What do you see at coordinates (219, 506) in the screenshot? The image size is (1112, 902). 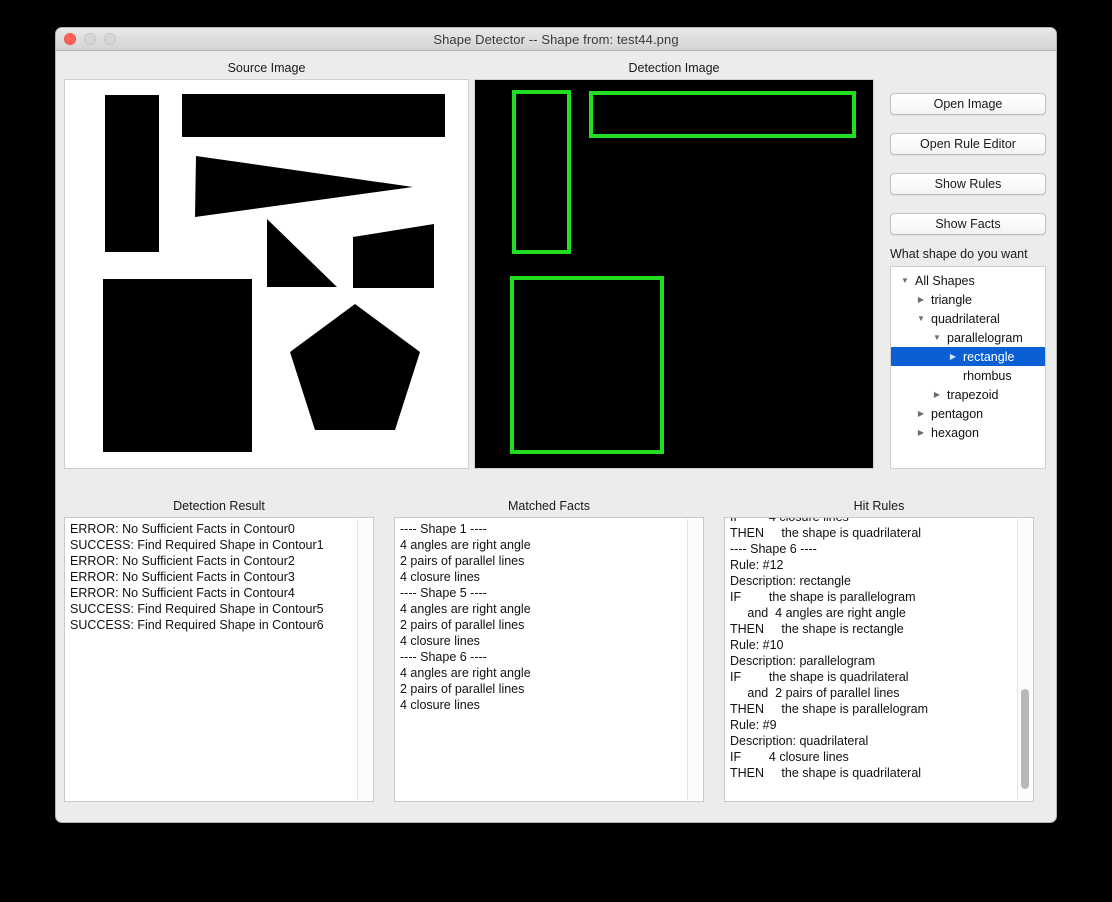 I see `detection-result-caption: Detection Result` at bounding box center [219, 506].